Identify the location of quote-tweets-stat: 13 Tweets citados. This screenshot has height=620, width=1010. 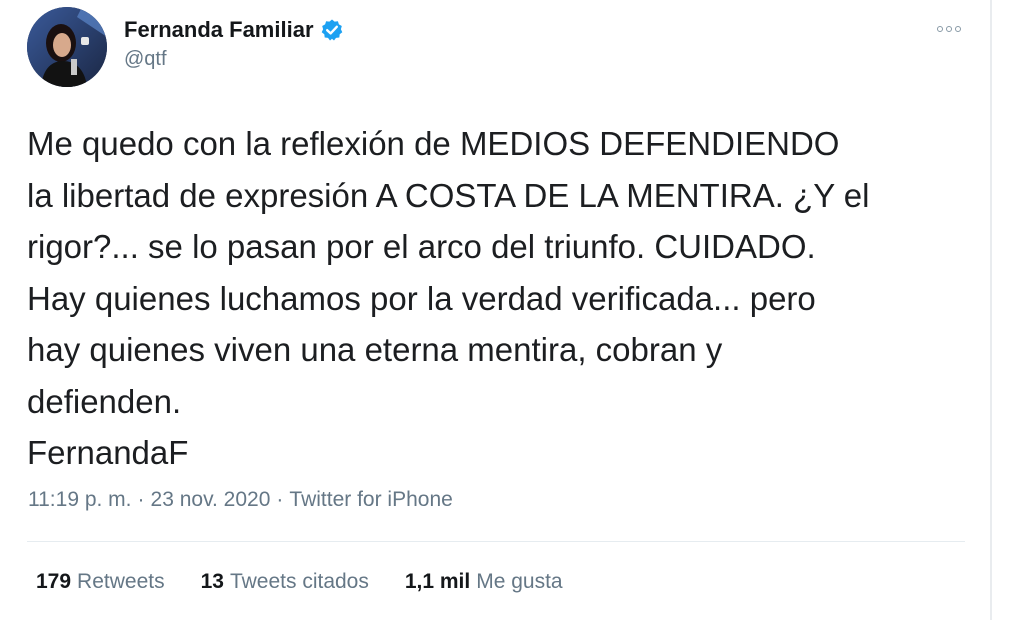
(285, 582).